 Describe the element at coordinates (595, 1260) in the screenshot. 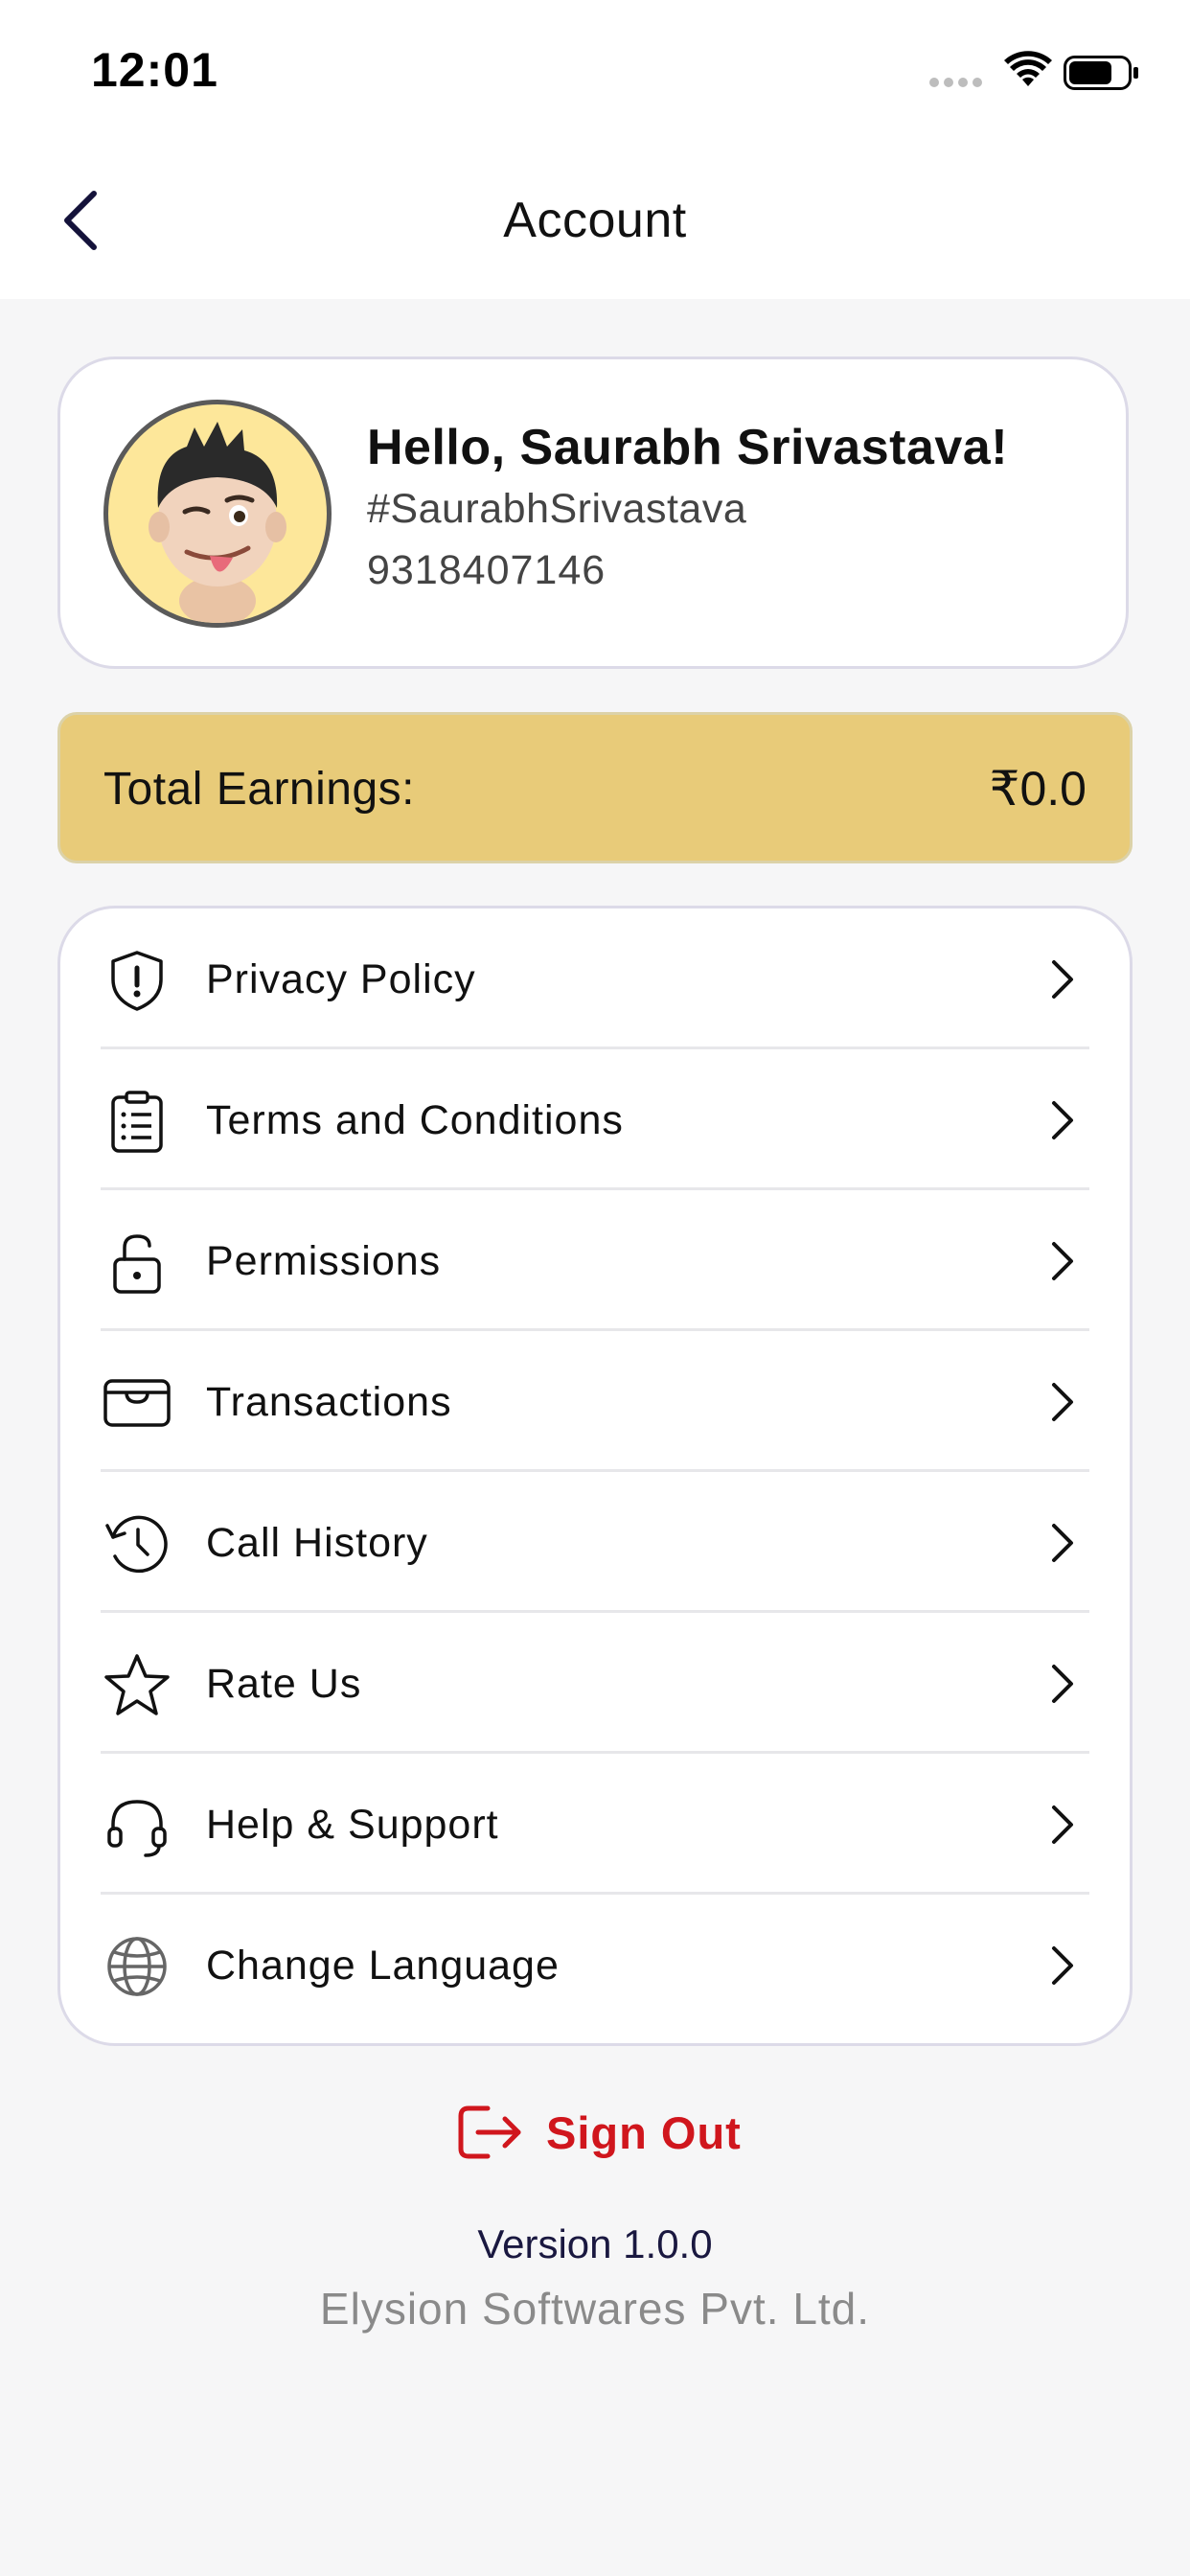

I see `menu-item-permissions: Permissions` at that location.